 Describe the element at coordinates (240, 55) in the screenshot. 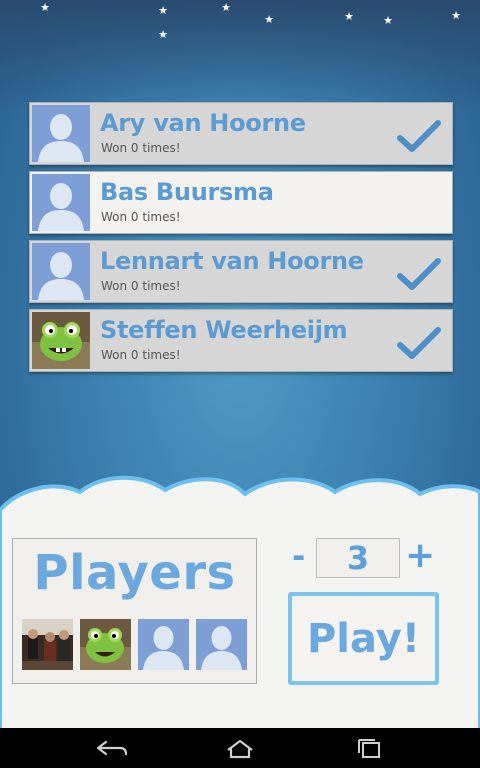

I see `night-sky` at that location.